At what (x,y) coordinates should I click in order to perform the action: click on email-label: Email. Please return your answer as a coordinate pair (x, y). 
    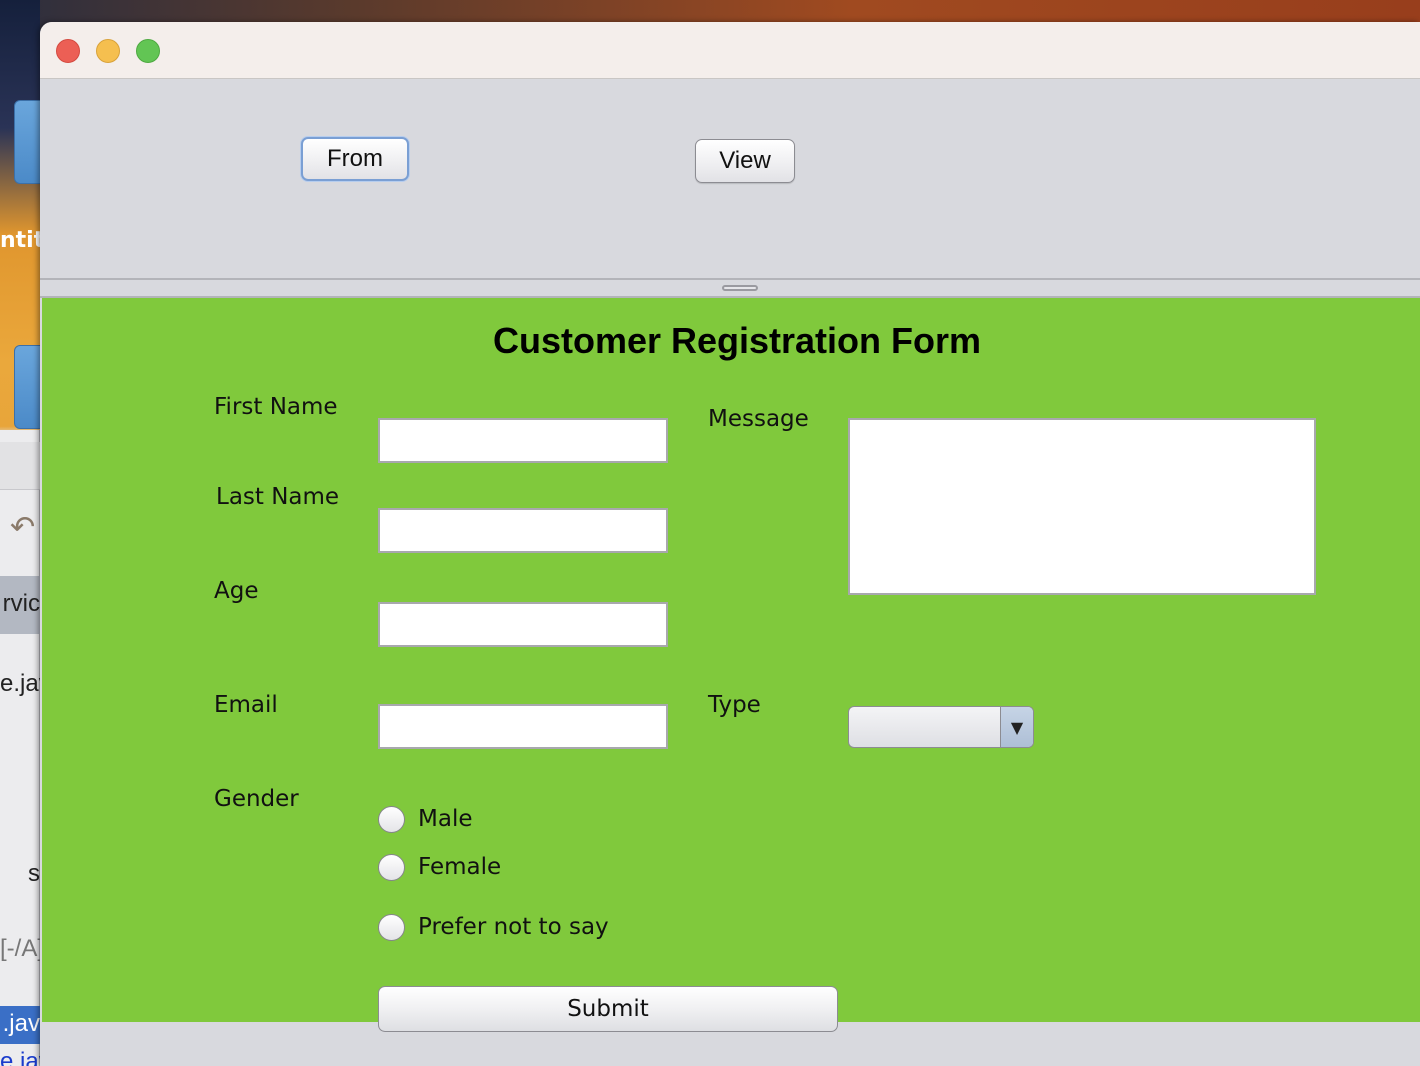
    Looking at the image, I should click on (246, 705).